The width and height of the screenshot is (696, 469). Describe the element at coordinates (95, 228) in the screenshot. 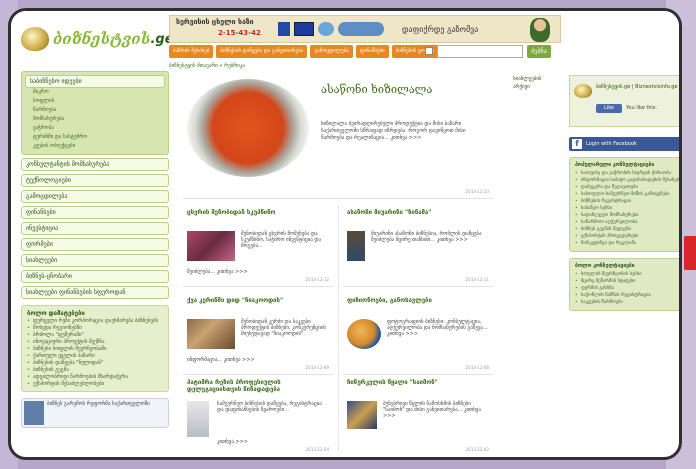

I see `sidebar-item: ინვესტიცია` at that location.